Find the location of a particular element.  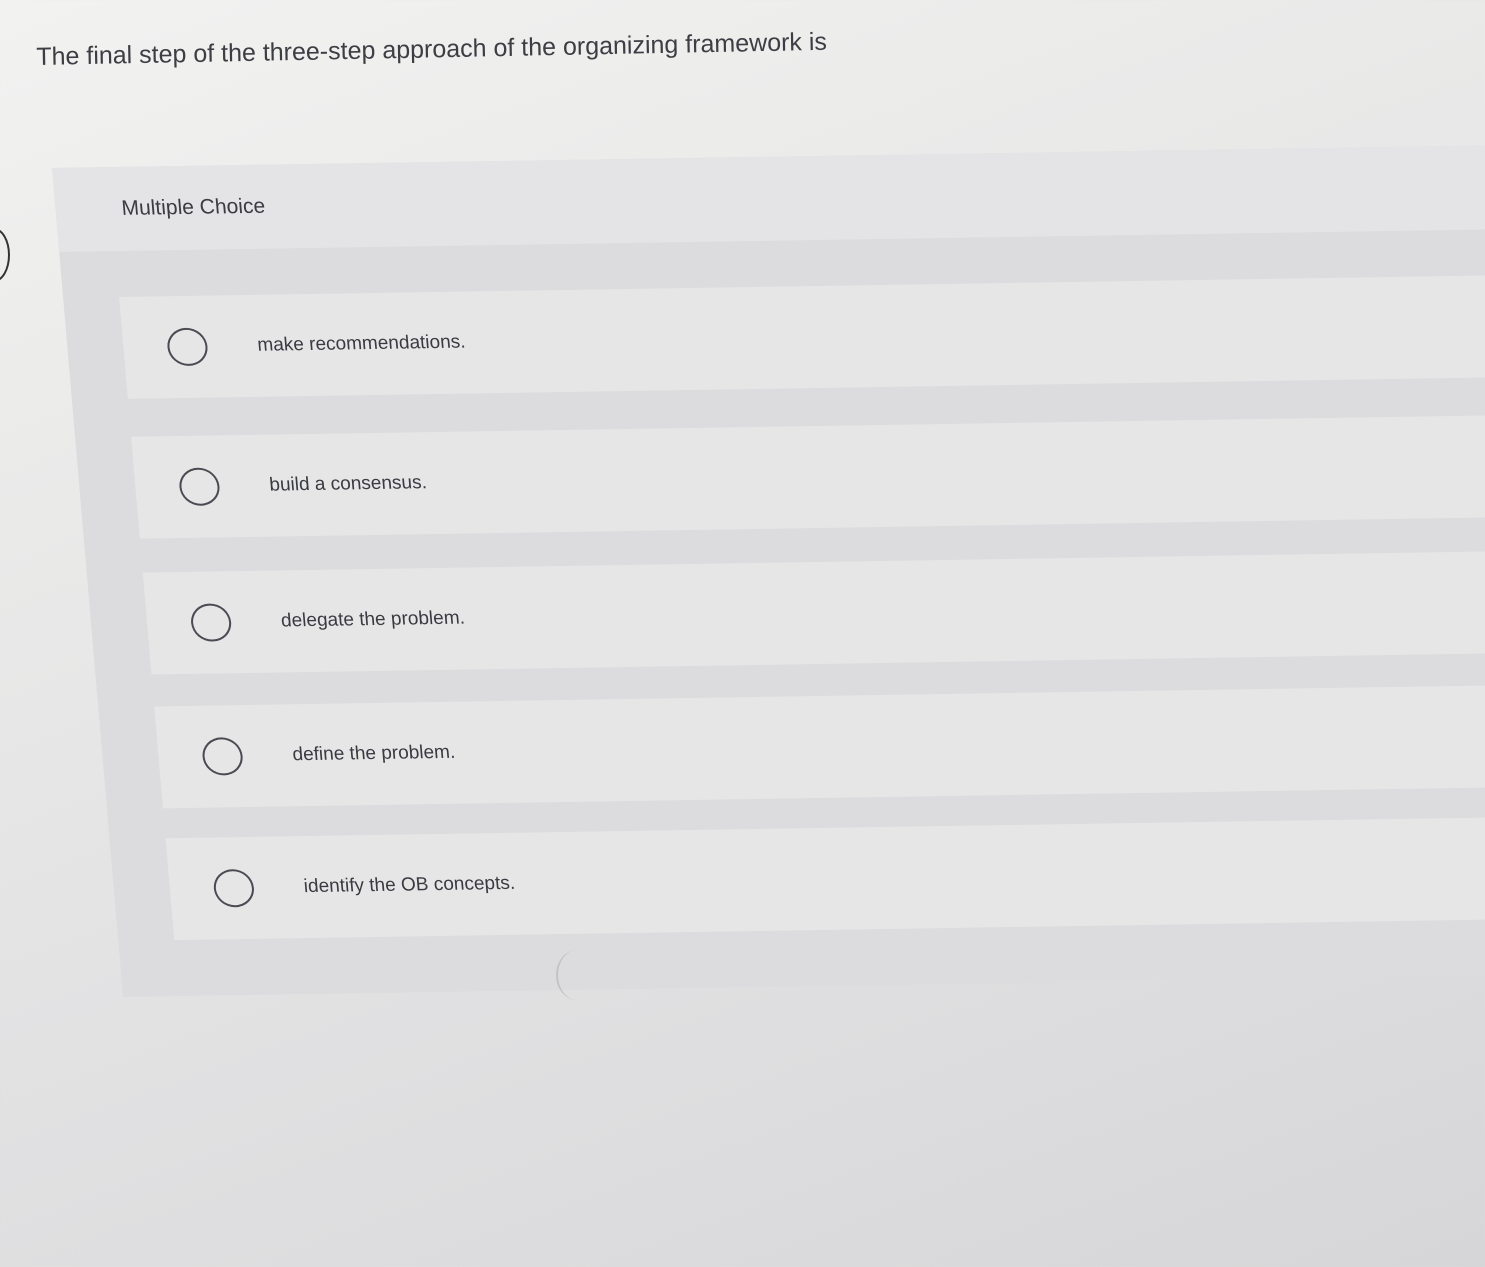

answer-option-label: identify the OB concepts. is located at coordinates (409, 885).